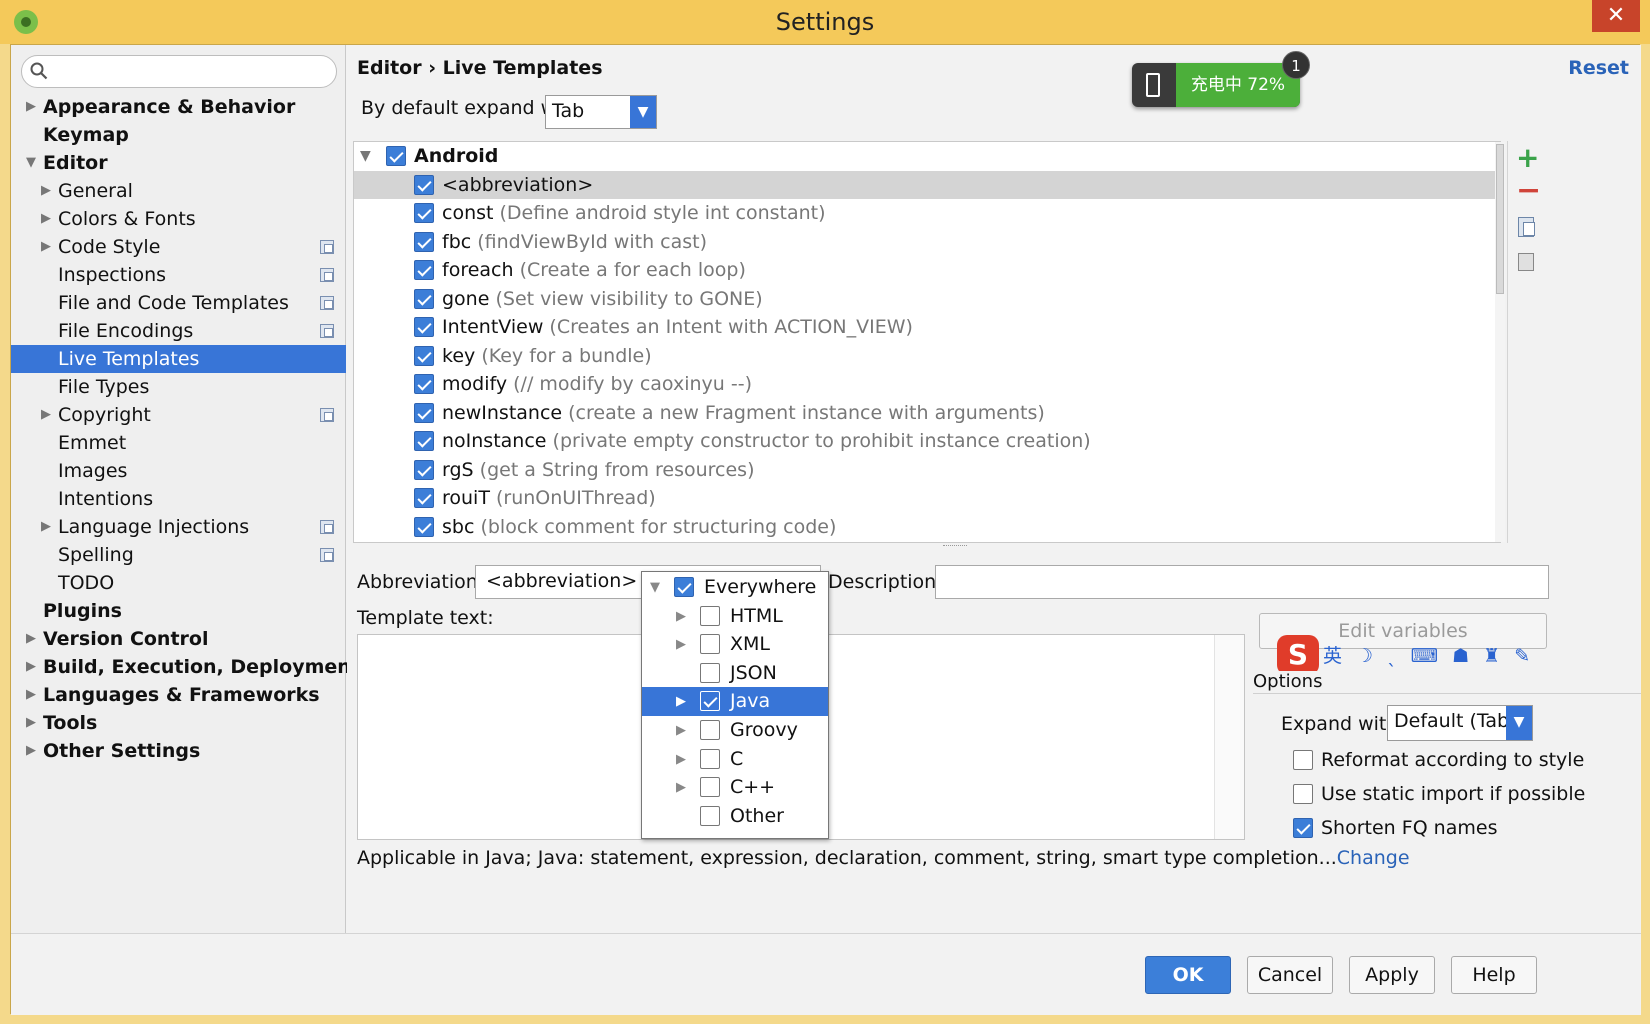 Image resolution: width=1650 pixels, height=1024 pixels. I want to click on template-row: sbc (block comment for structuring code), so click(927, 527).